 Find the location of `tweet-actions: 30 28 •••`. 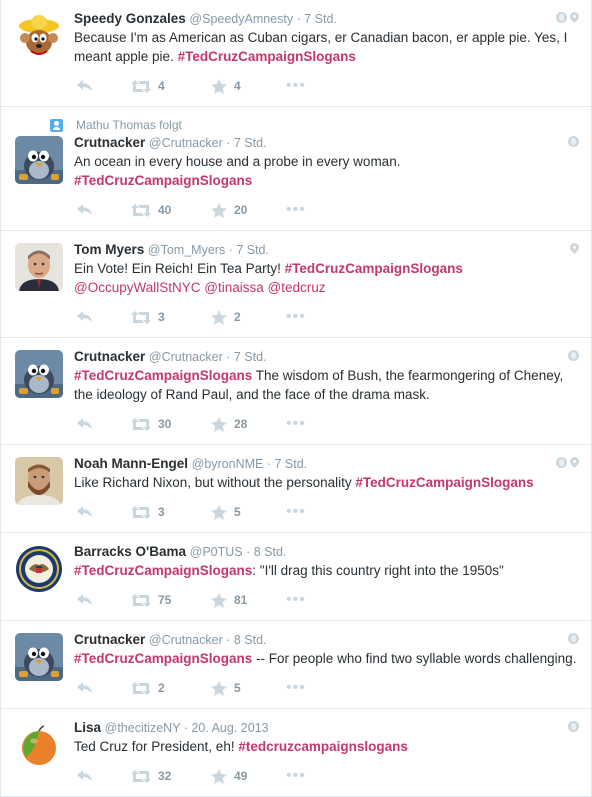

tweet-actions: 30 28 ••• is located at coordinates (328, 424).